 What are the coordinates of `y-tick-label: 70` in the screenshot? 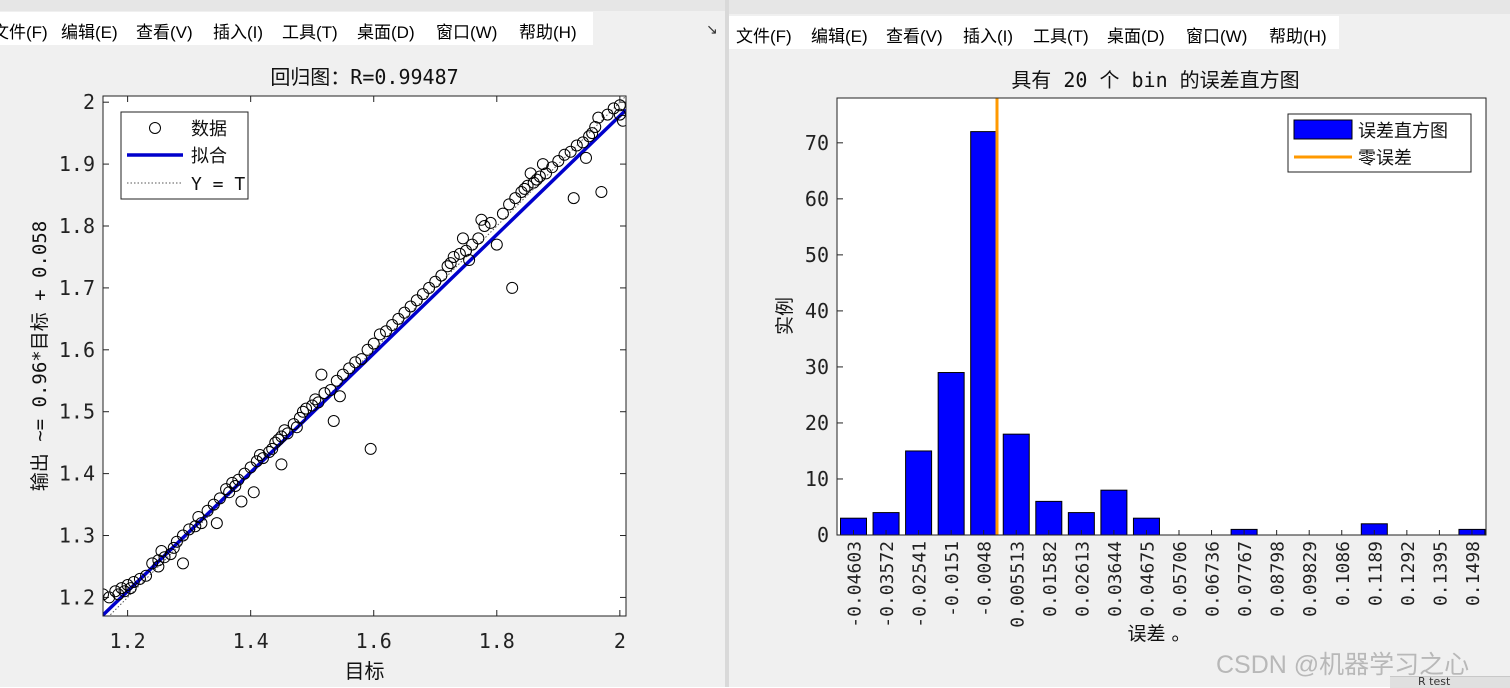 It's located at (817, 143).